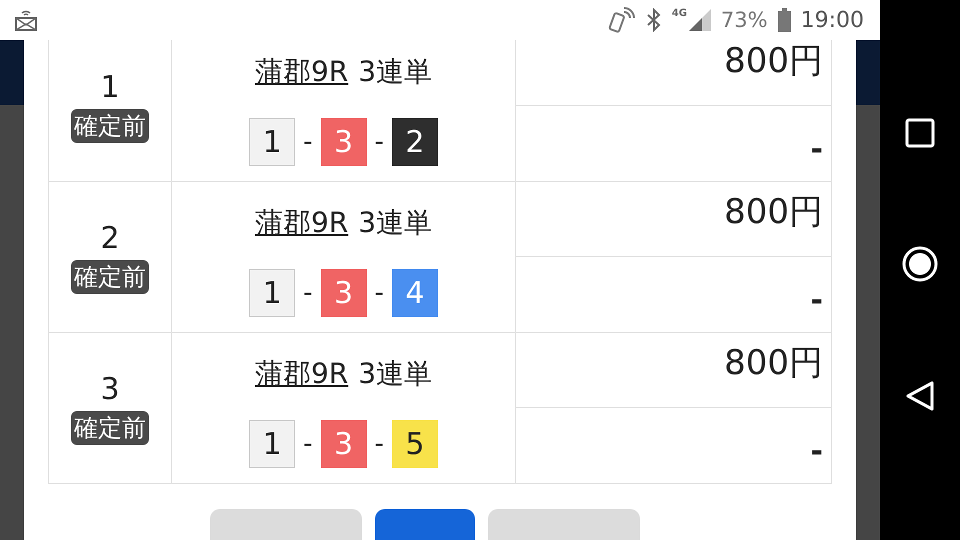 The image size is (960, 540). What do you see at coordinates (744, 20) in the screenshot?
I see `battery-percent: 73%` at bounding box center [744, 20].